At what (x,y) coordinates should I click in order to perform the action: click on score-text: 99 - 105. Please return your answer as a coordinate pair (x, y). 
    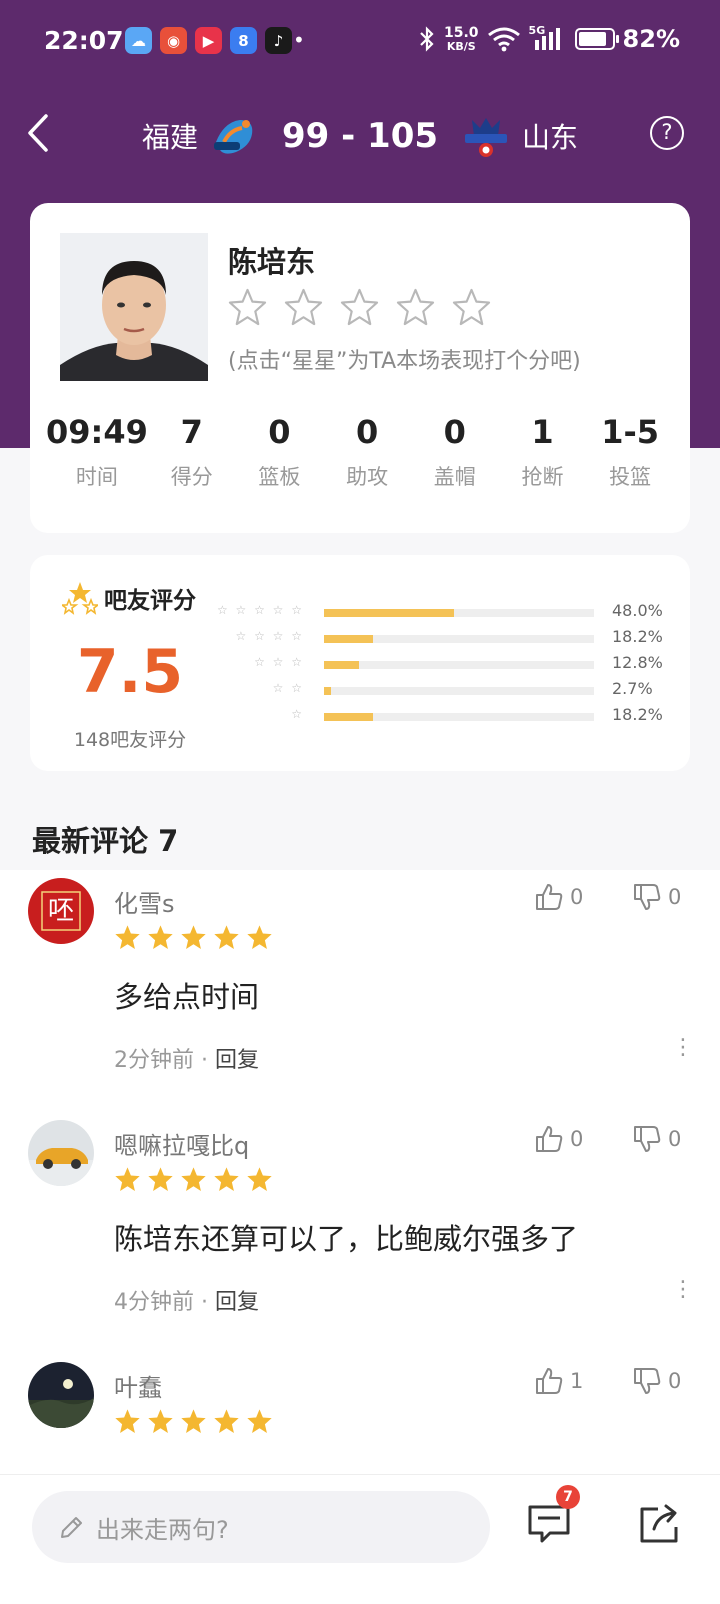
    Looking at the image, I should click on (360, 136).